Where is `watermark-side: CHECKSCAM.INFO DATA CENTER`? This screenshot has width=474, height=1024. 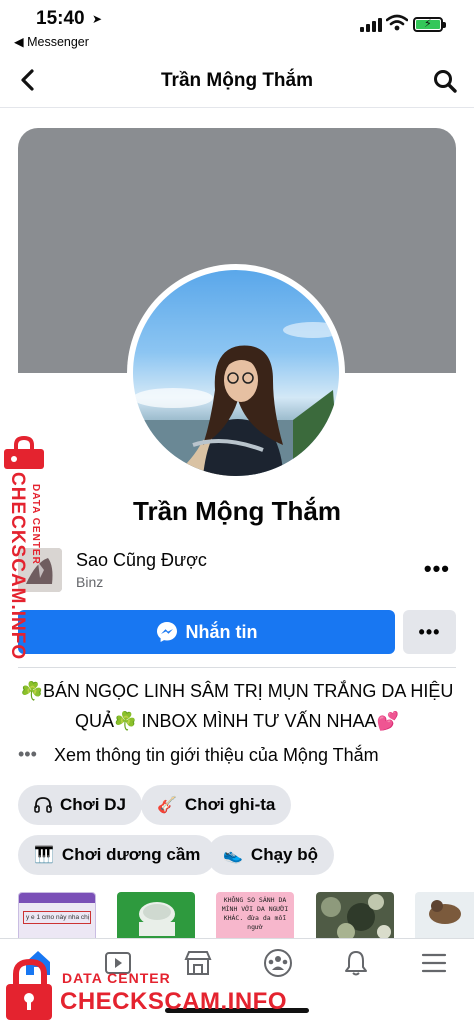 watermark-side: CHECKSCAM.INFO DATA CENTER is located at coordinates (28, 551).